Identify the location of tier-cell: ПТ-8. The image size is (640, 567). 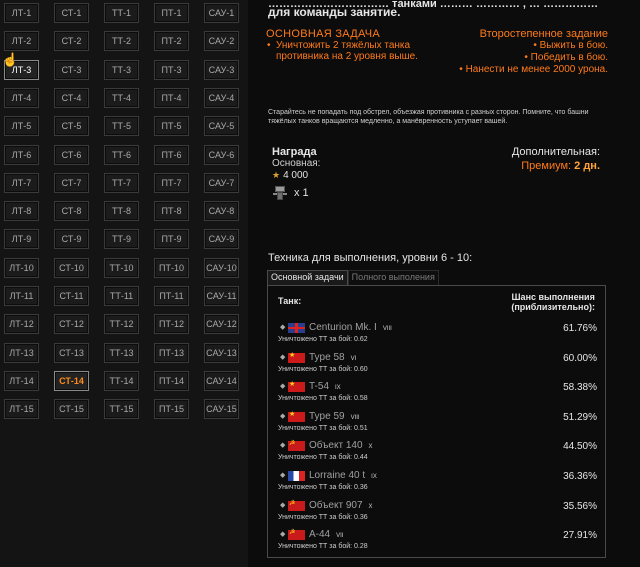
(171, 211).